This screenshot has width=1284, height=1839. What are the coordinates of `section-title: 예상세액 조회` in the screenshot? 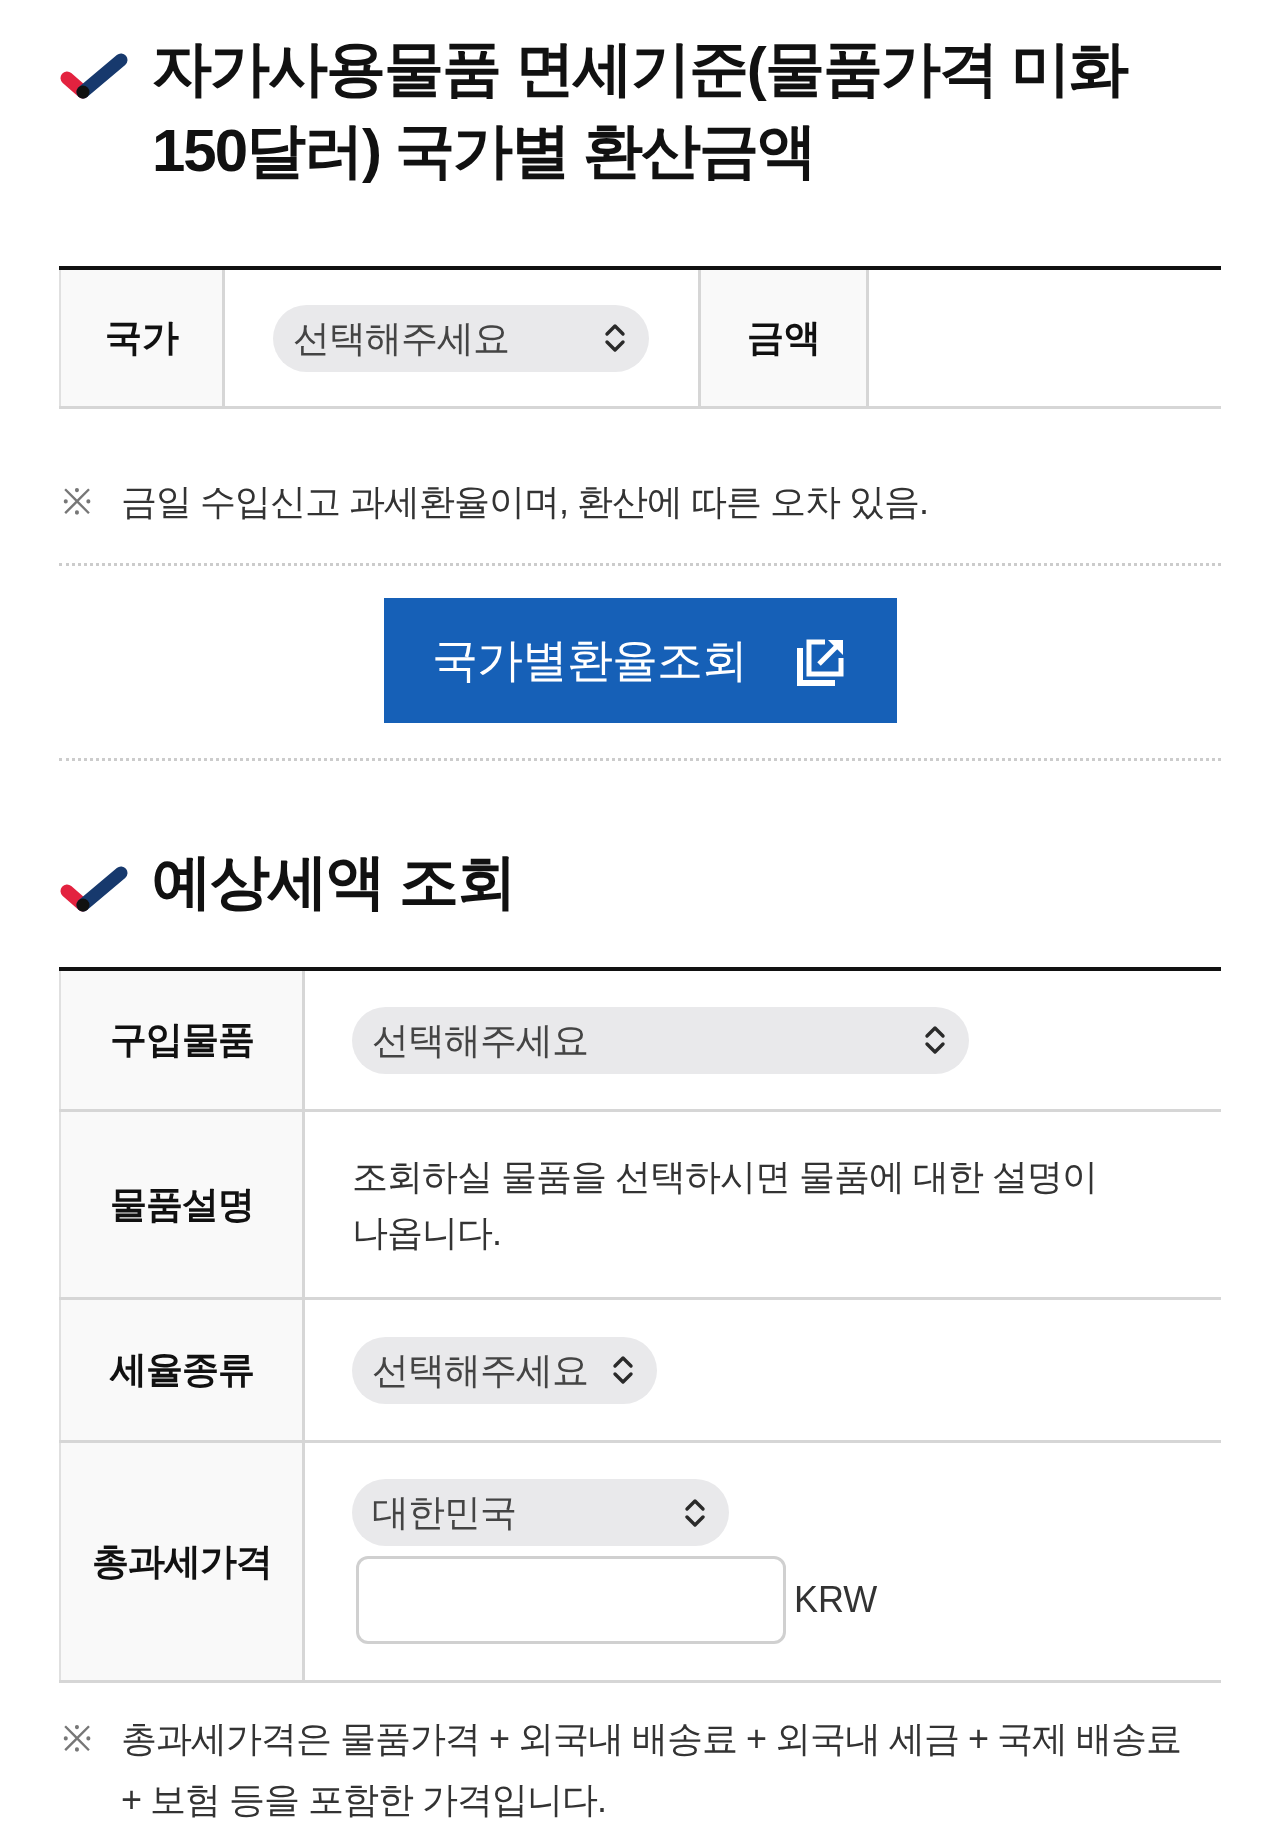 It's located at (334, 882).